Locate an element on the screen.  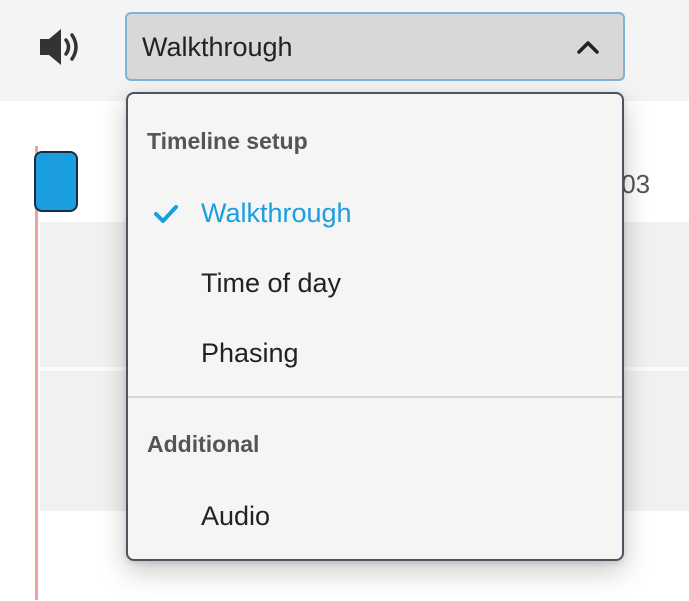
menu-item-label: Walkthrough is located at coordinates (276, 213).